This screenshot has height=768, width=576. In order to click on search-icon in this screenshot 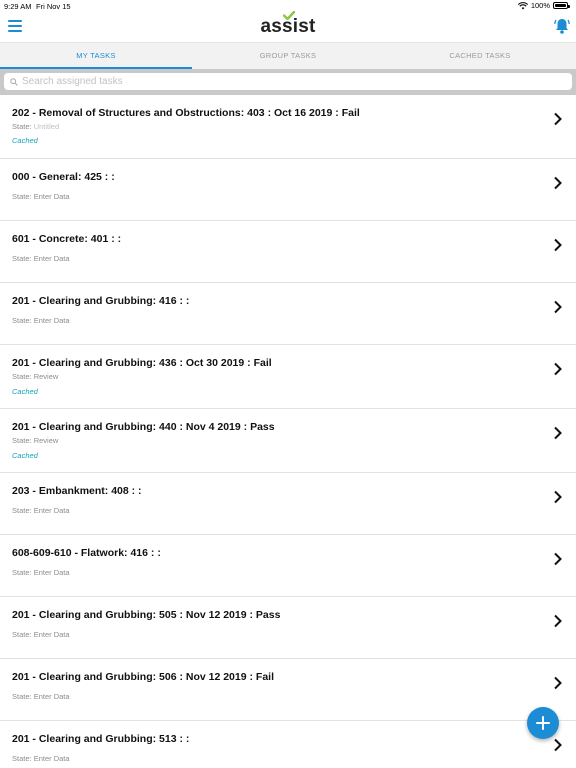, I will do `click(14, 81)`.